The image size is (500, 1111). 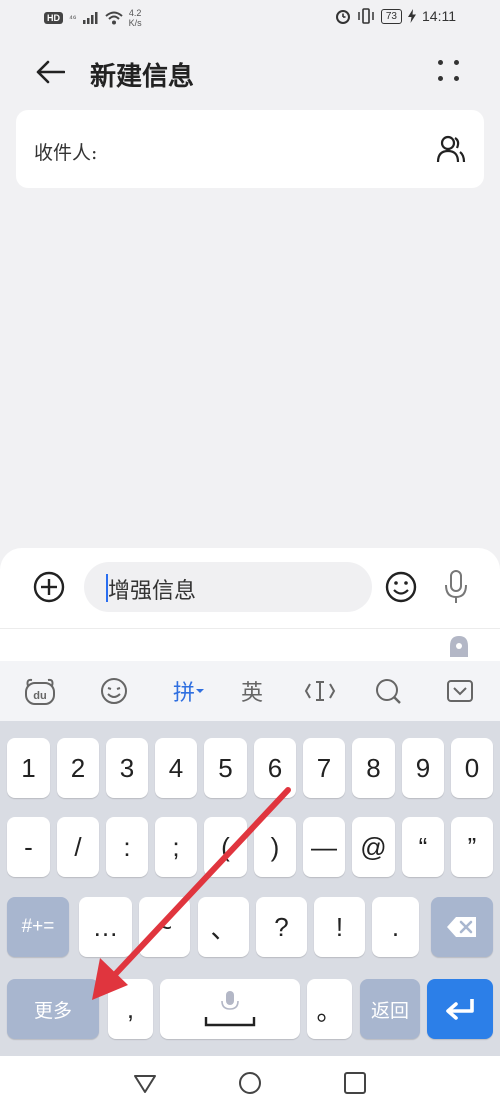 I want to click on key-full-stop: 。, so click(x=329, y=1009).